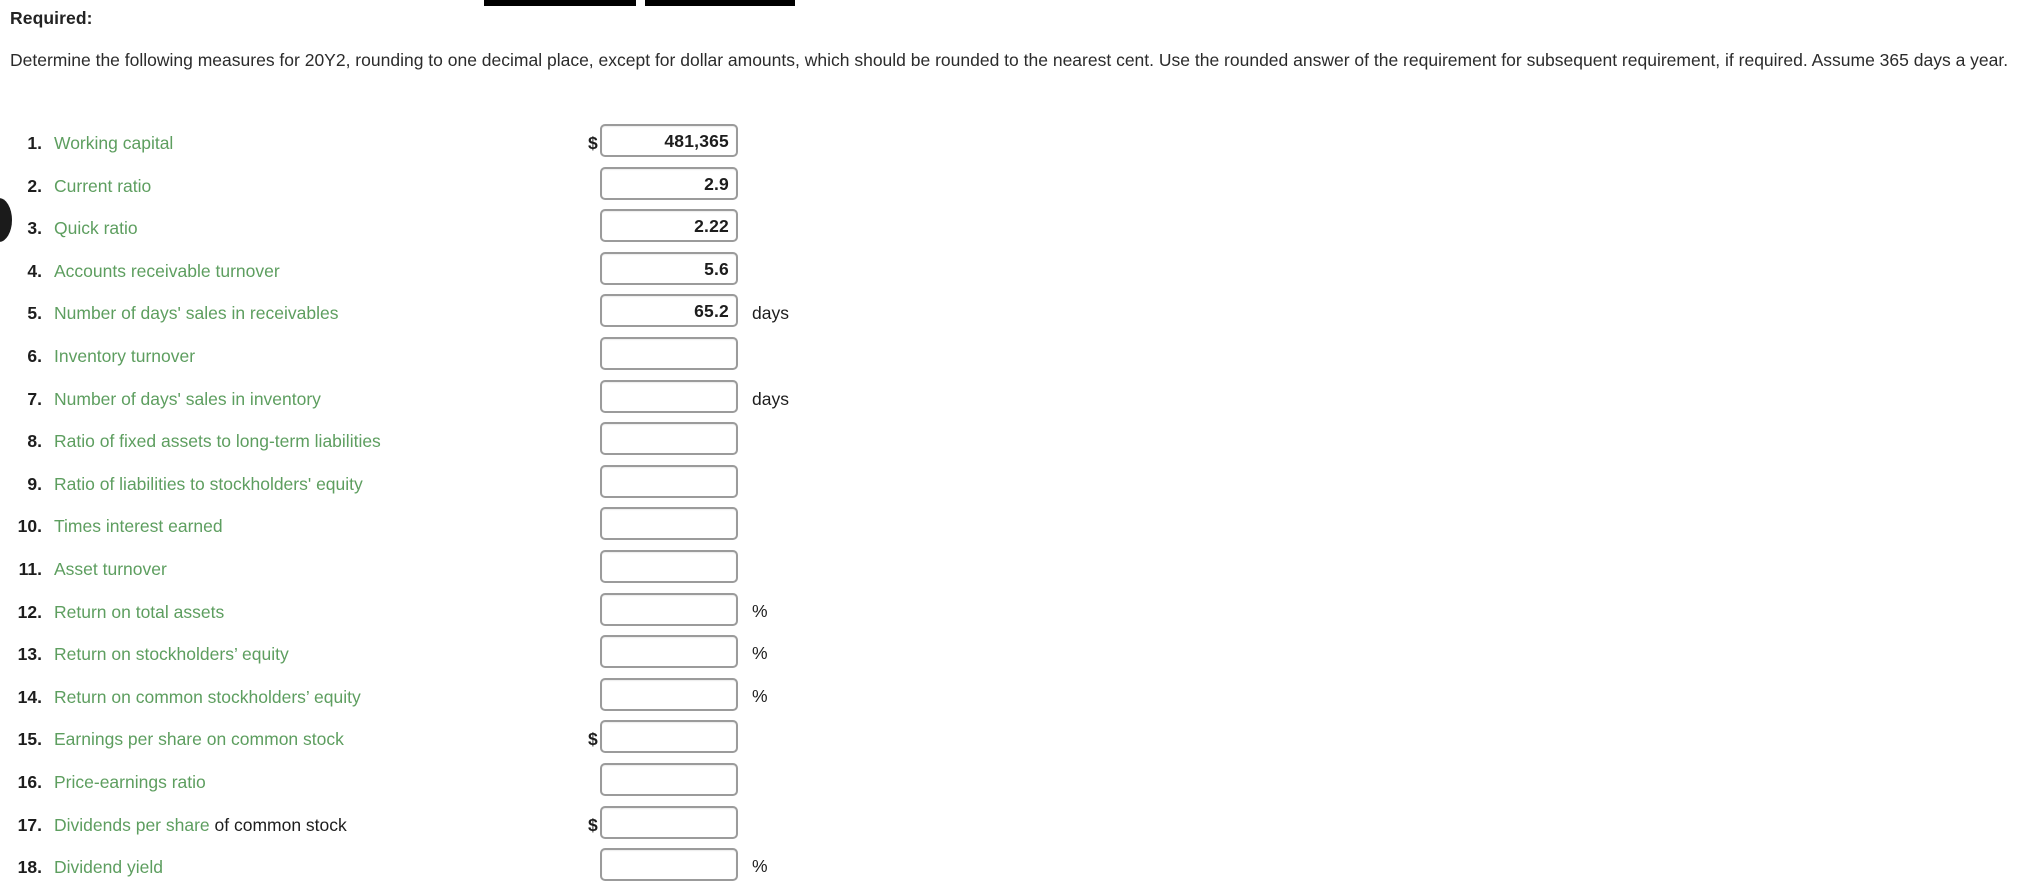 The image size is (2040, 896). I want to click on measure-label: Inventory turnover, so click(124, 356).